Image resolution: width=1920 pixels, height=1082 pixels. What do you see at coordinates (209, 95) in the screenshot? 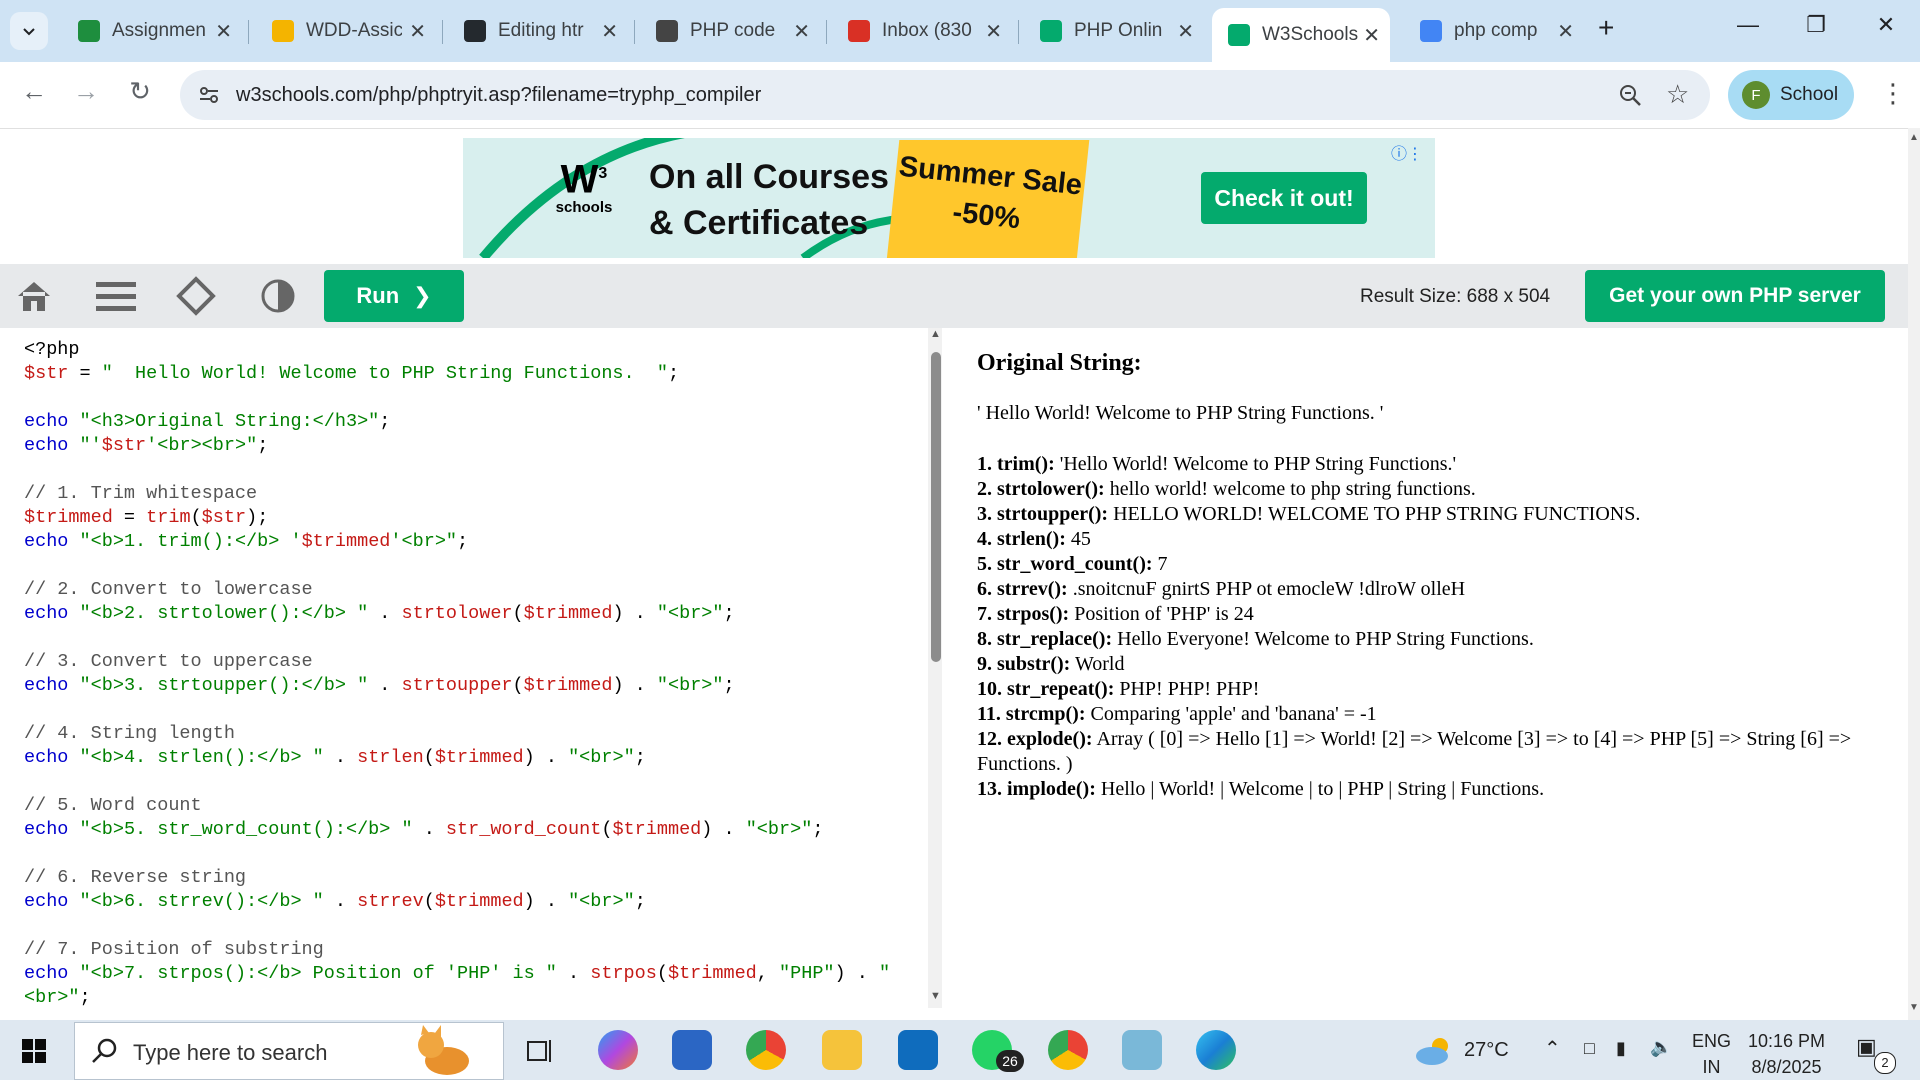
I see `site-info-icon` at bounding box center [209, 95].